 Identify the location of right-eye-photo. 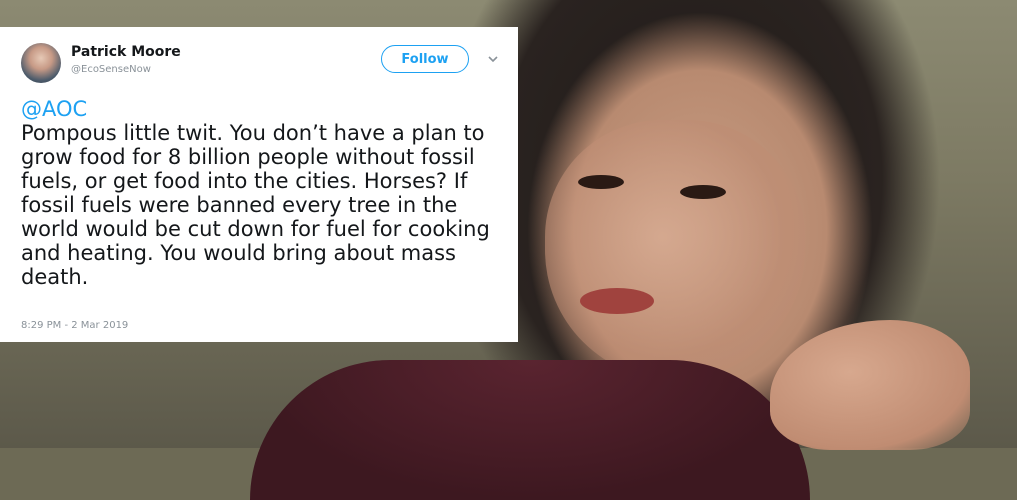
(703, 192).